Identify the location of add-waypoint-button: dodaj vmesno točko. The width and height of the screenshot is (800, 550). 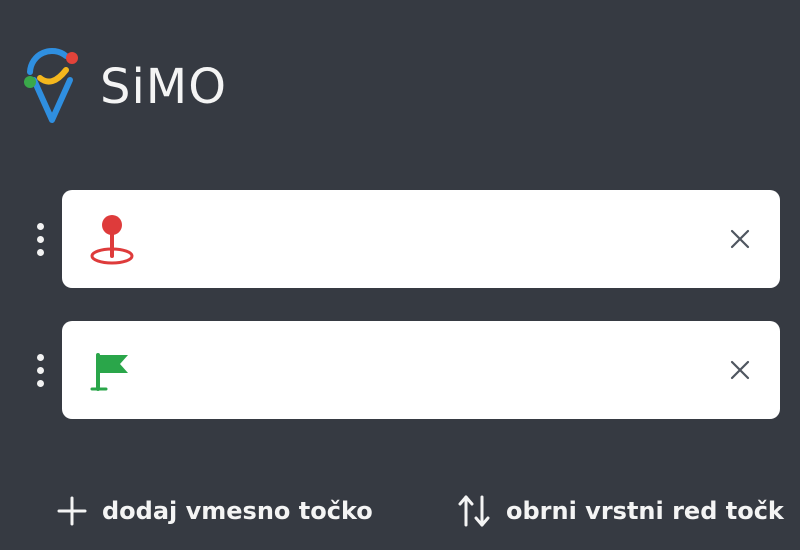
(214, 511).